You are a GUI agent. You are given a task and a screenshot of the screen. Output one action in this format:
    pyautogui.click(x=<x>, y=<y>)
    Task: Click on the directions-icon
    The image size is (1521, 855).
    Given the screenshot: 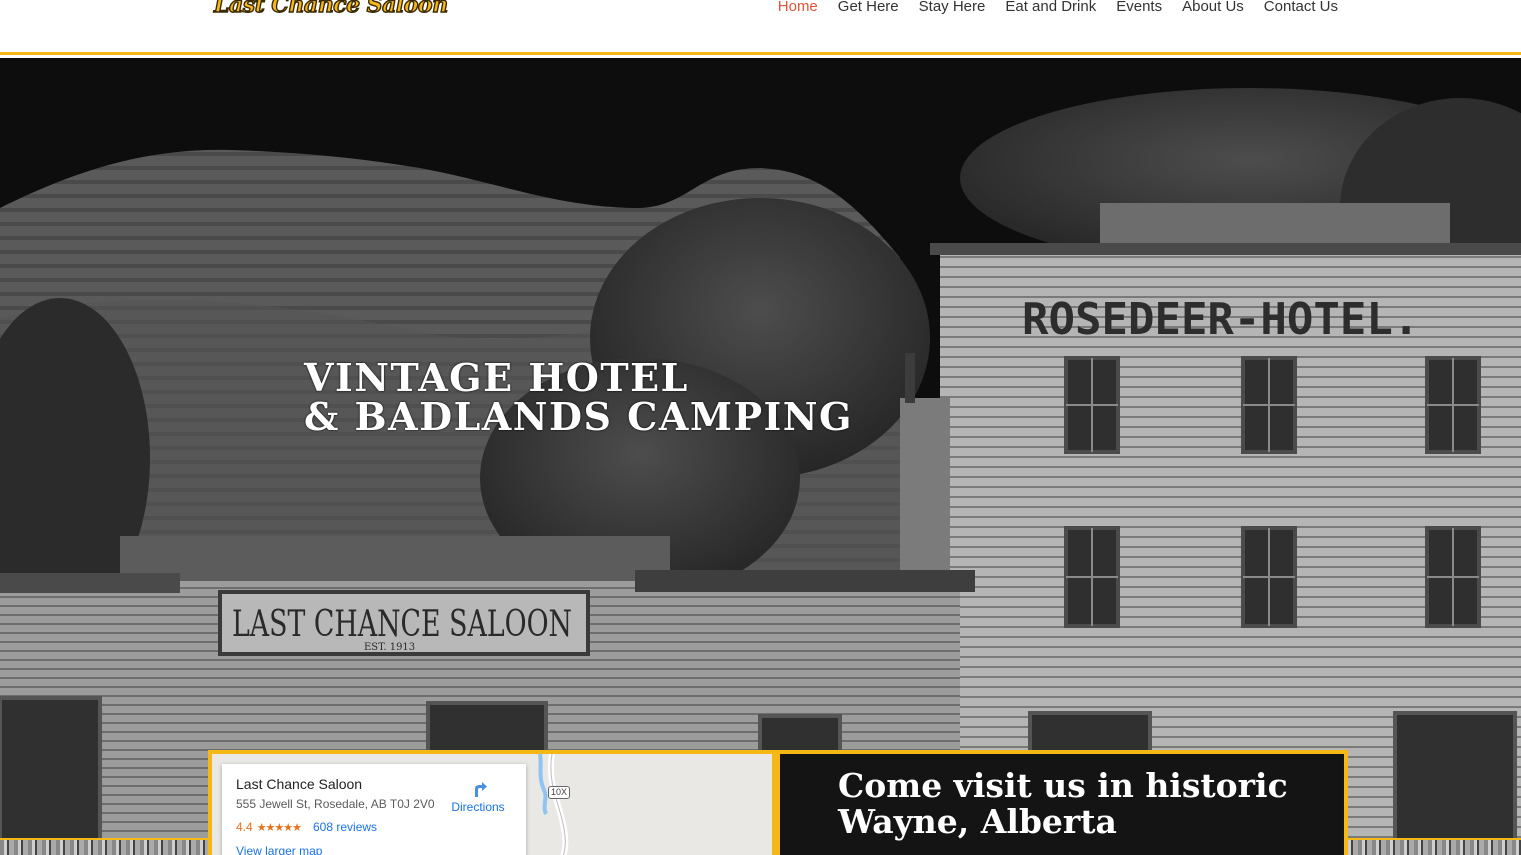 What is the action you would take?
    pyautogui.click(x=481, y=789)
    